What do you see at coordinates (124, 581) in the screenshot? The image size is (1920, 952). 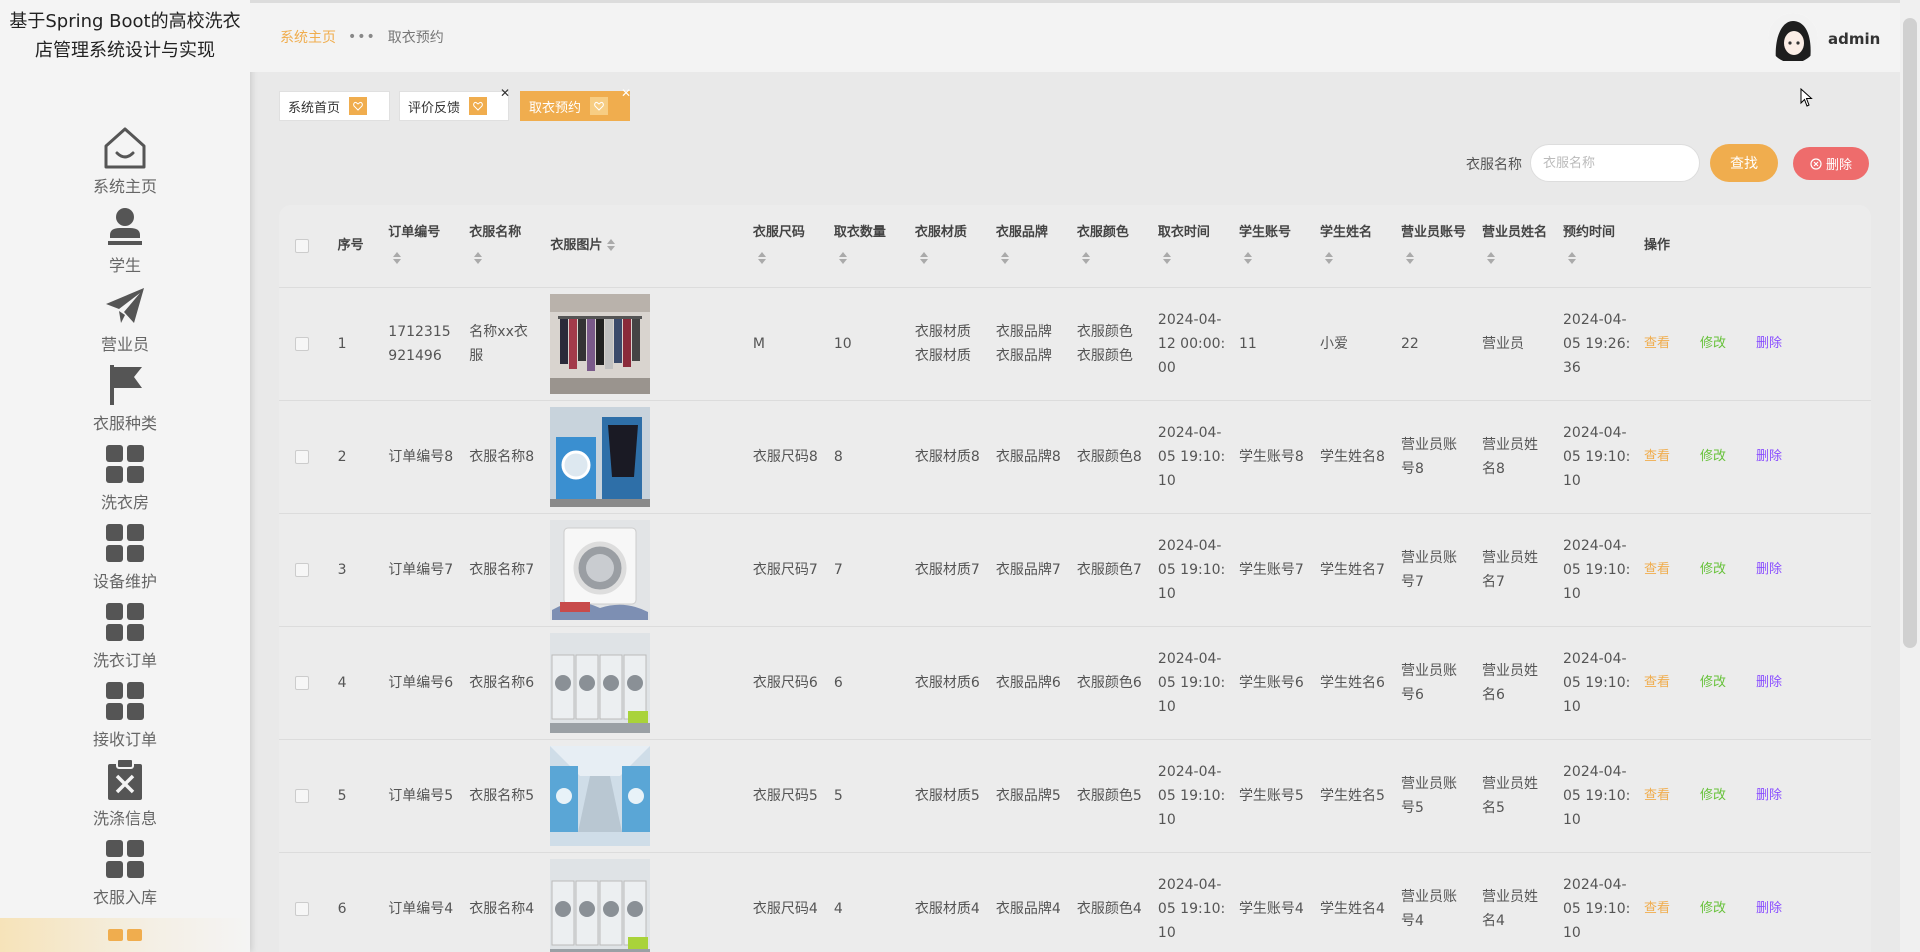 I see `sidebar-item-label: 设备维护` at bounding box center [124, 581].